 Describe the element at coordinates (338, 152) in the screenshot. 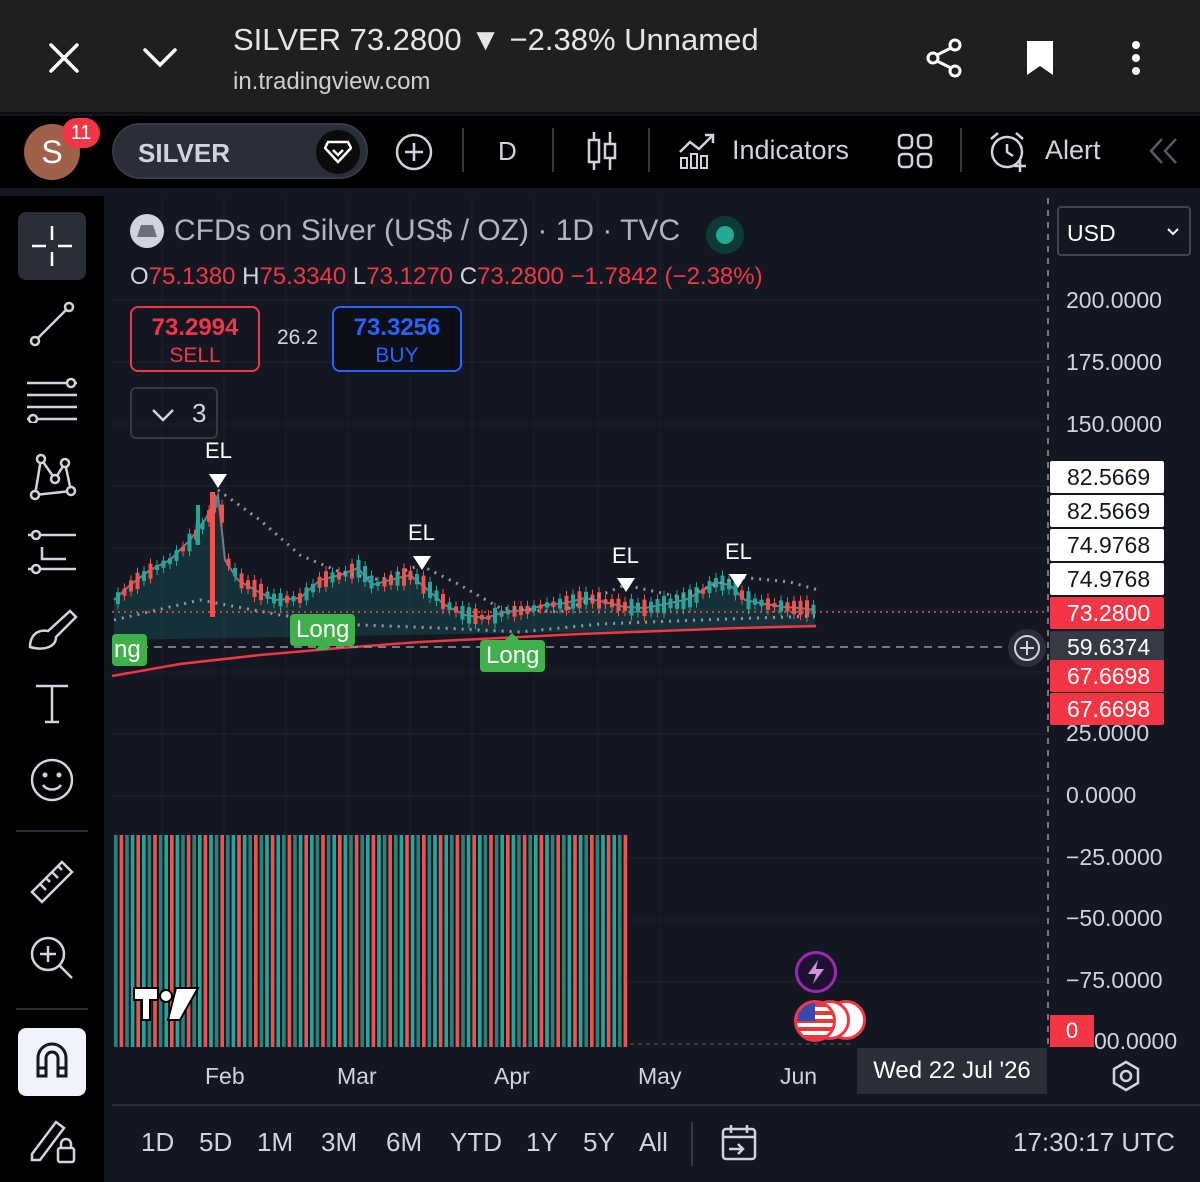

I see `diamond-icon` at that location.